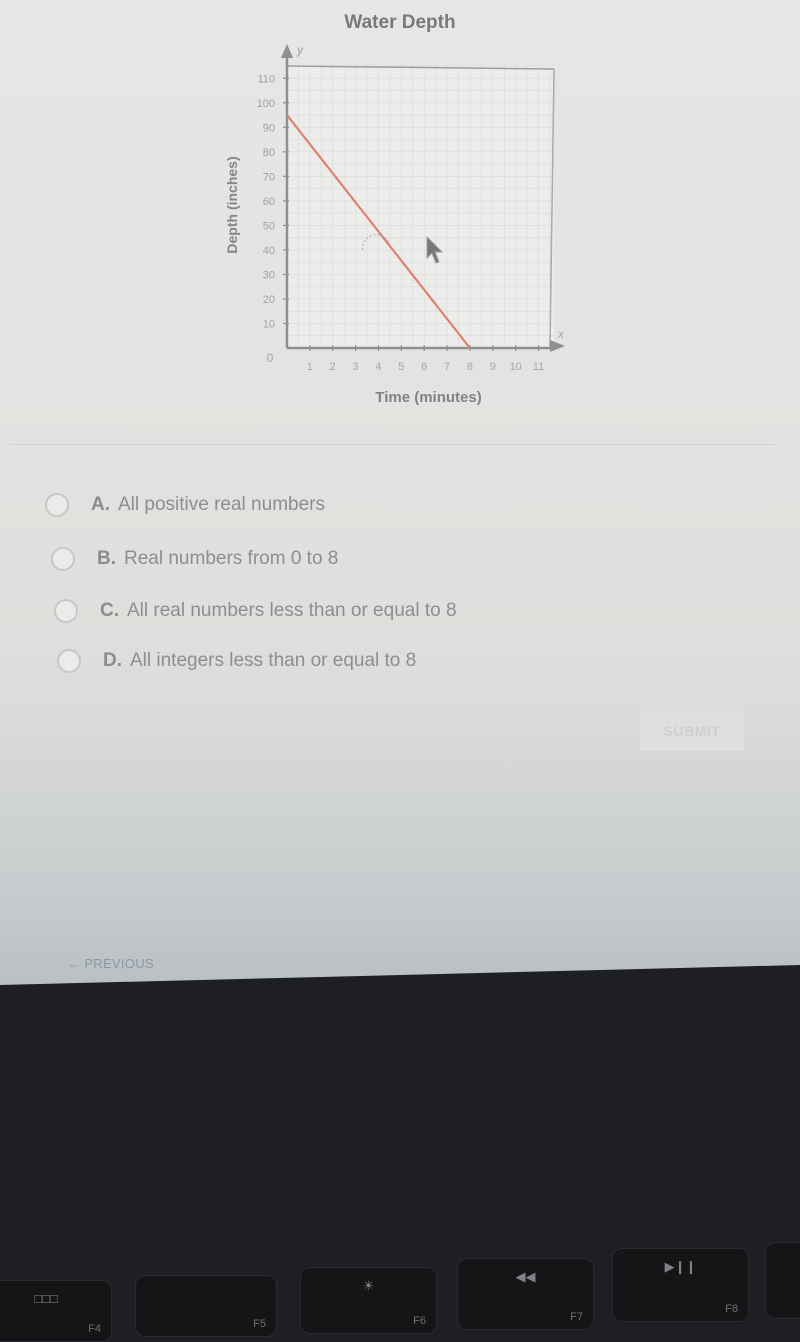  What do you see at coordinates (206, 1306) in the screenshot?
I see `key-f5: F5` at bounding box center [206, 1306].